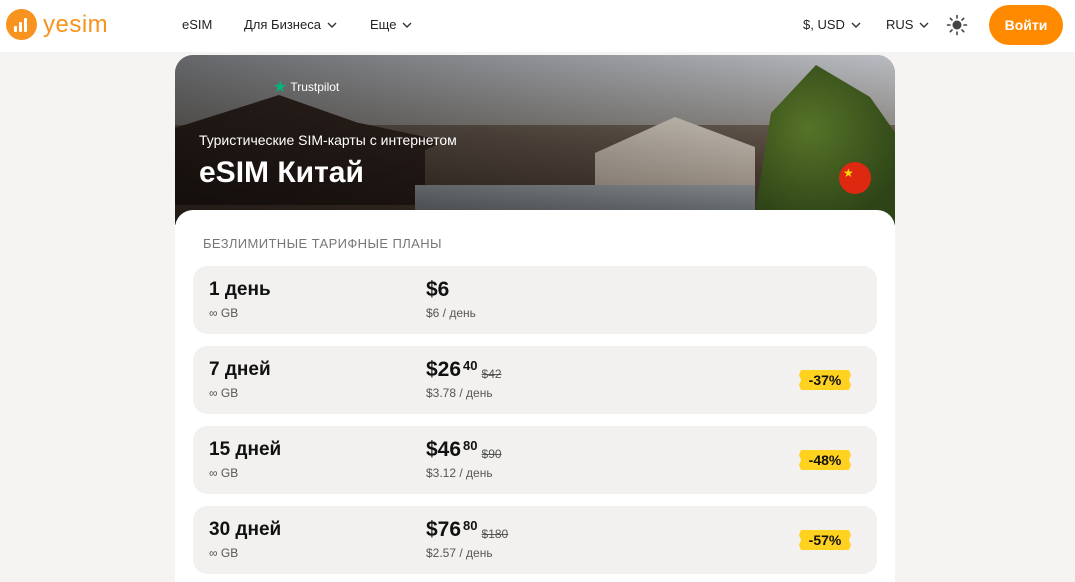 The width and height of the screenshot is (1075, 582). I want to click on price-old: $42, so click(491, 374).